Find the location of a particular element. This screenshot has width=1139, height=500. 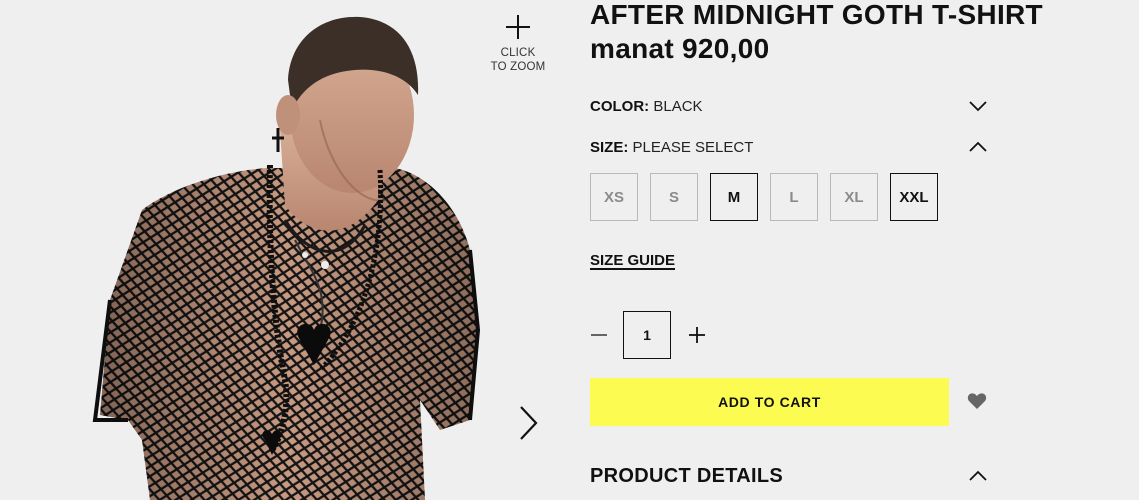

size-option-m: M is located at coordinates (734, 197).